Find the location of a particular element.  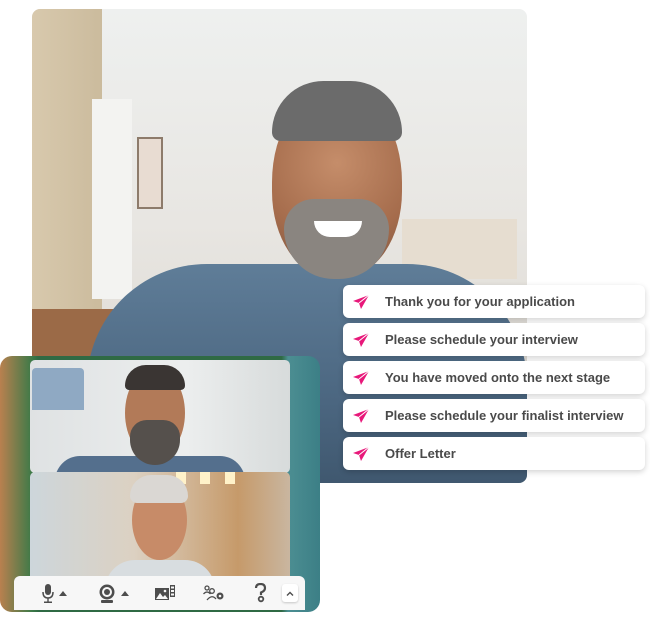

camera-button is located at coordinates (113, 593).